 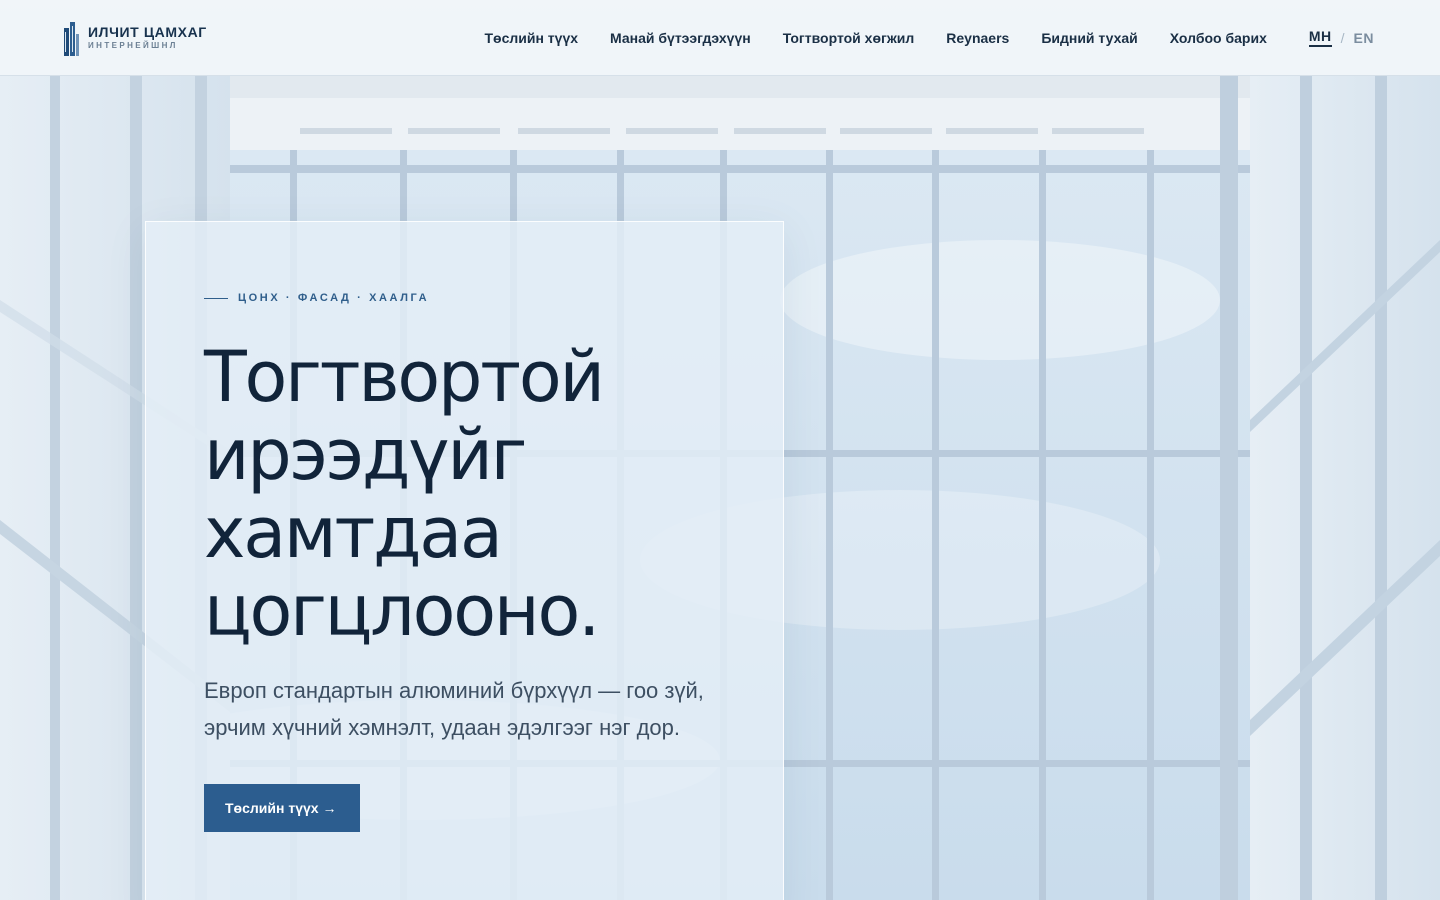 What do you see at coordinates (1218, 38) in the screenshot?
I see `nav-item-contact: Холбоо барих` at bounding box center [1218, 38].